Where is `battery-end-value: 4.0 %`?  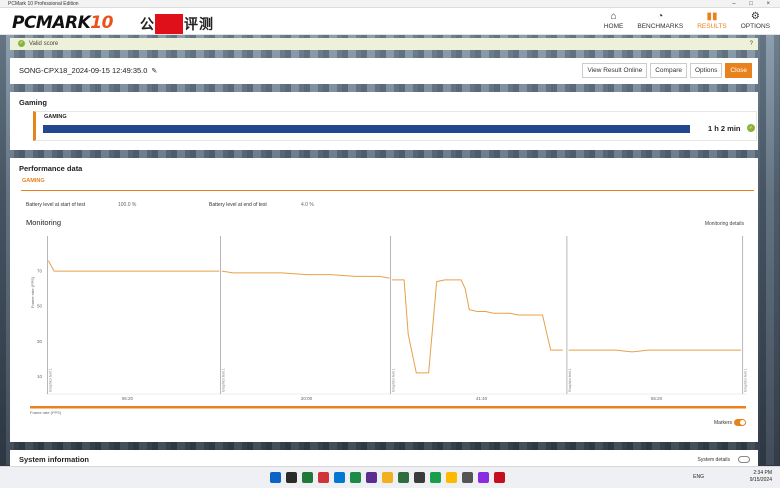 battery-end-value: 4.0 % is located at coordinates (307, 205).